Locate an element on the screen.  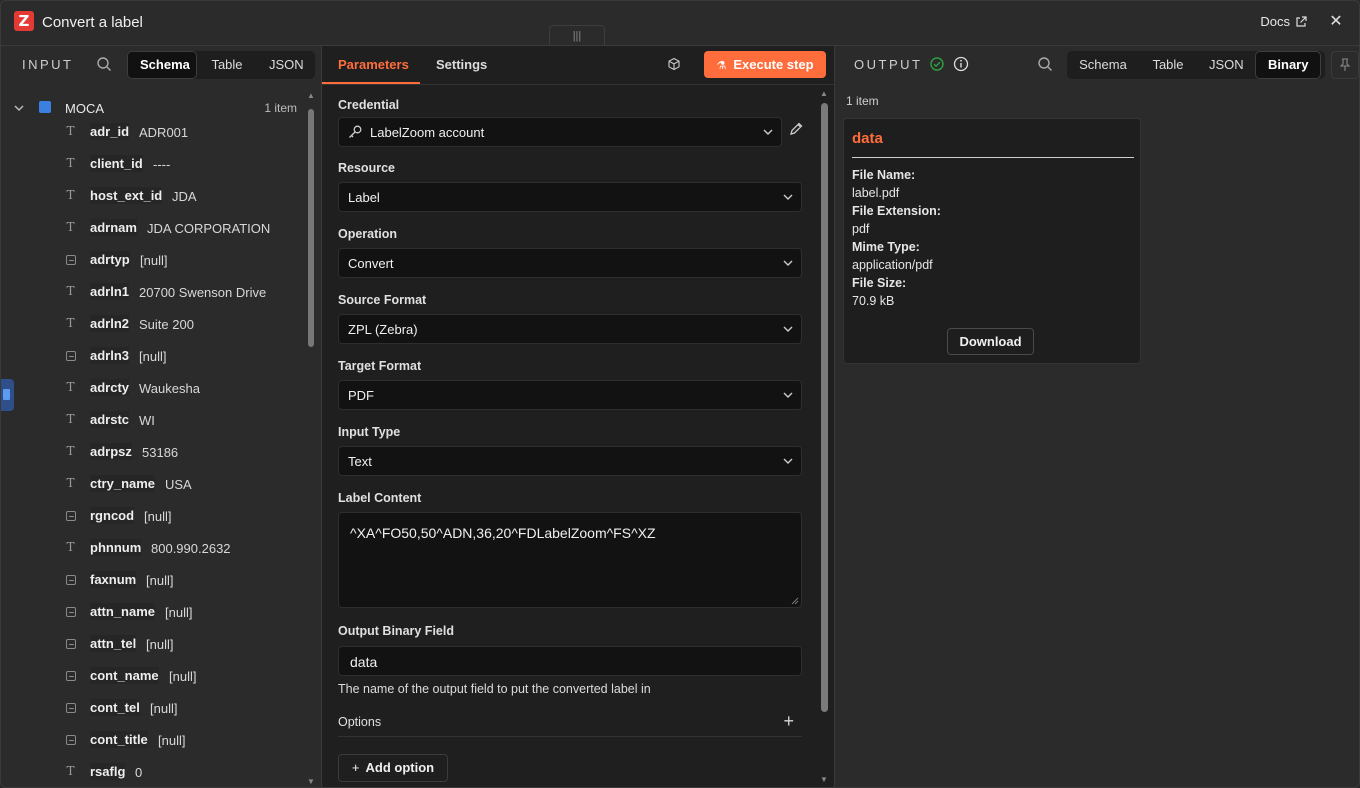
file-size-value: 70.9 kB is located at coordinates (873, 301).